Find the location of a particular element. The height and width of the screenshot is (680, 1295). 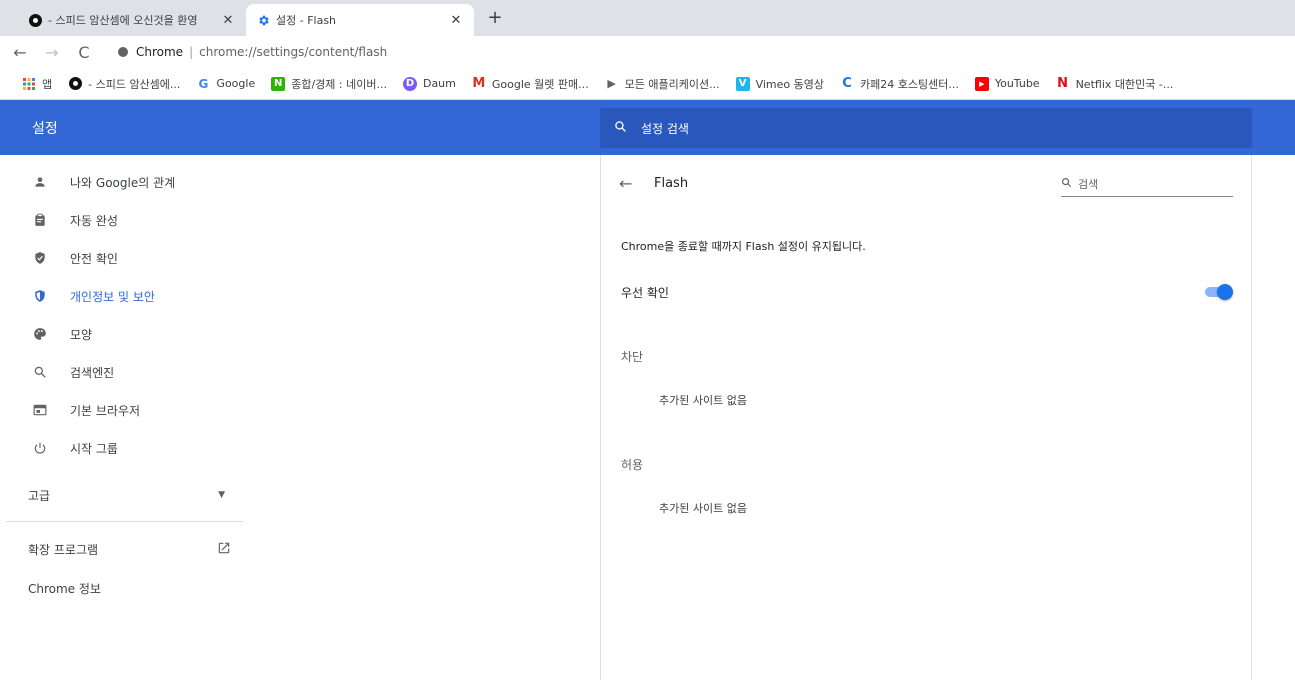

sidebar-item-privacy-security: 개인정보 및 보안 is located at coordinates (130, 296).